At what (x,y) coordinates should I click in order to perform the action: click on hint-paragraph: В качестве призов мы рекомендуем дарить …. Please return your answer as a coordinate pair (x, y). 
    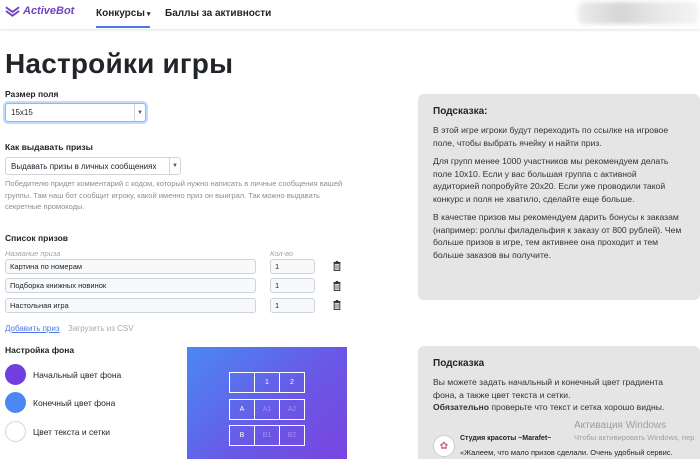
    Looking at the image, I should click on (557, 236).